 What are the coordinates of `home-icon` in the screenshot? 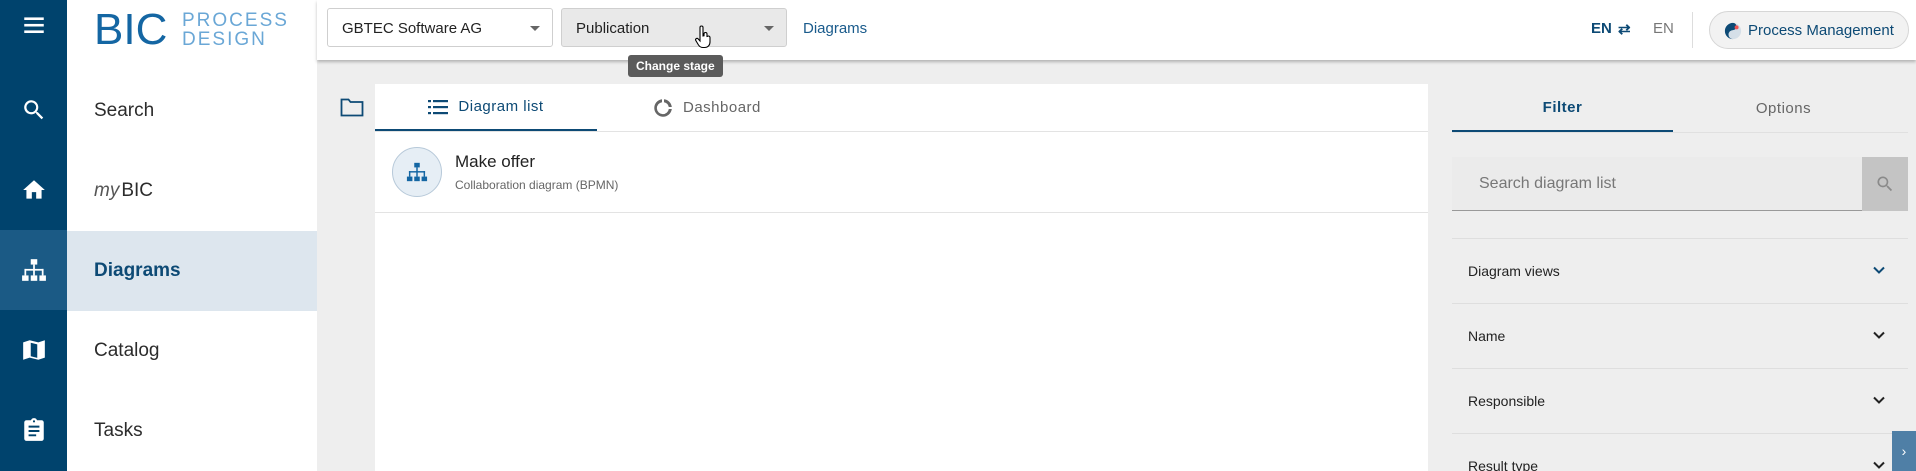 It's located at (33, 189).